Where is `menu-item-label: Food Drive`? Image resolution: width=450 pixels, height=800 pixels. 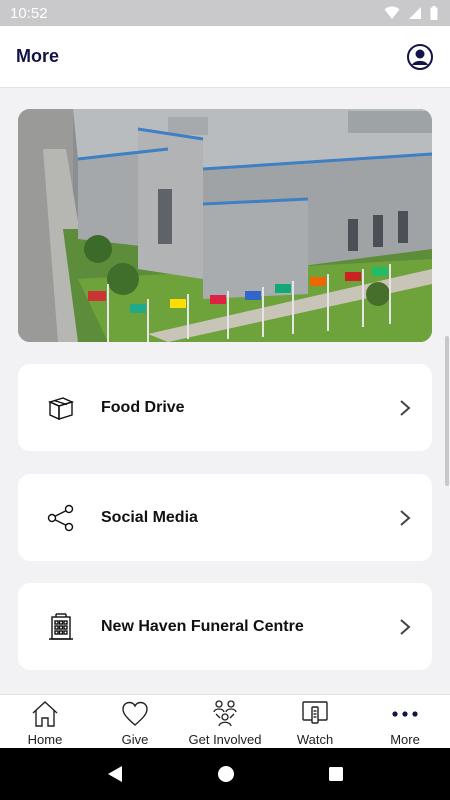 menu-item-label: Food Drive is located at coordinates (143, 407).